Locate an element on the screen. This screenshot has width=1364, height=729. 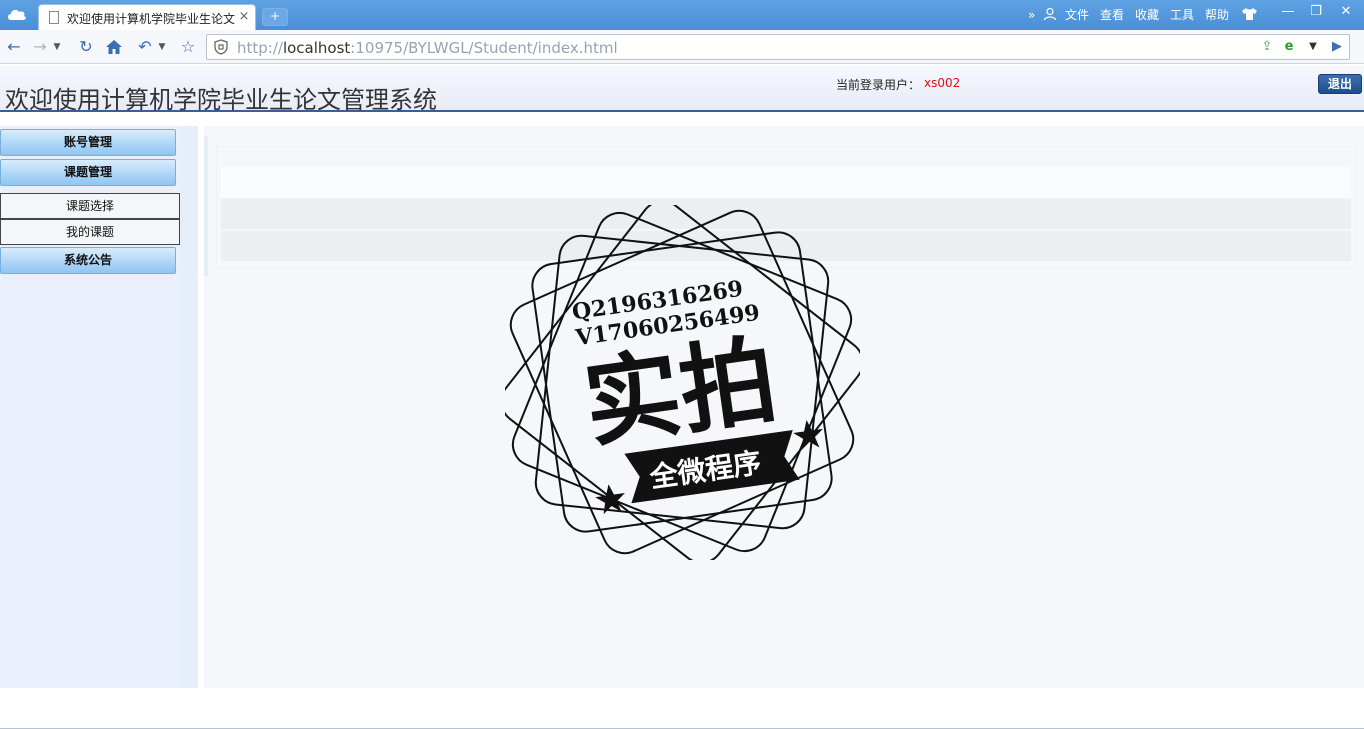
menu-tools: 工具 is located at coordinates (1182, 15).